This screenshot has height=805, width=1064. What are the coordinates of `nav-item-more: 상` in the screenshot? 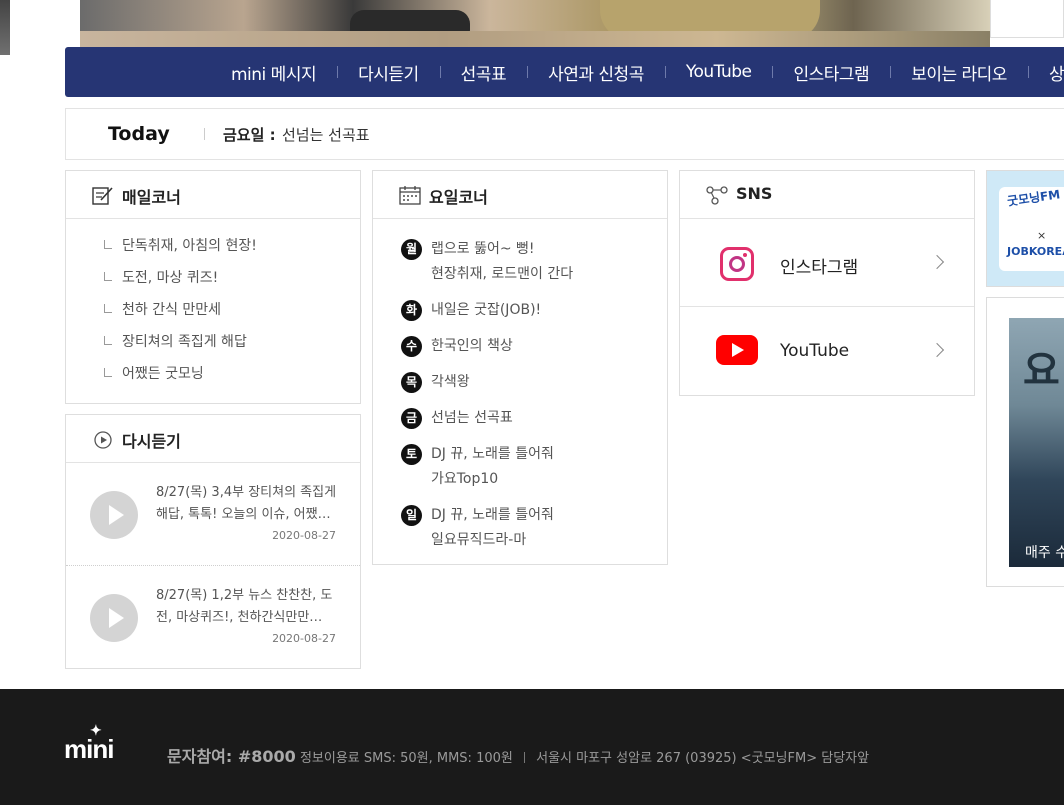 It's located at (1045, 72).